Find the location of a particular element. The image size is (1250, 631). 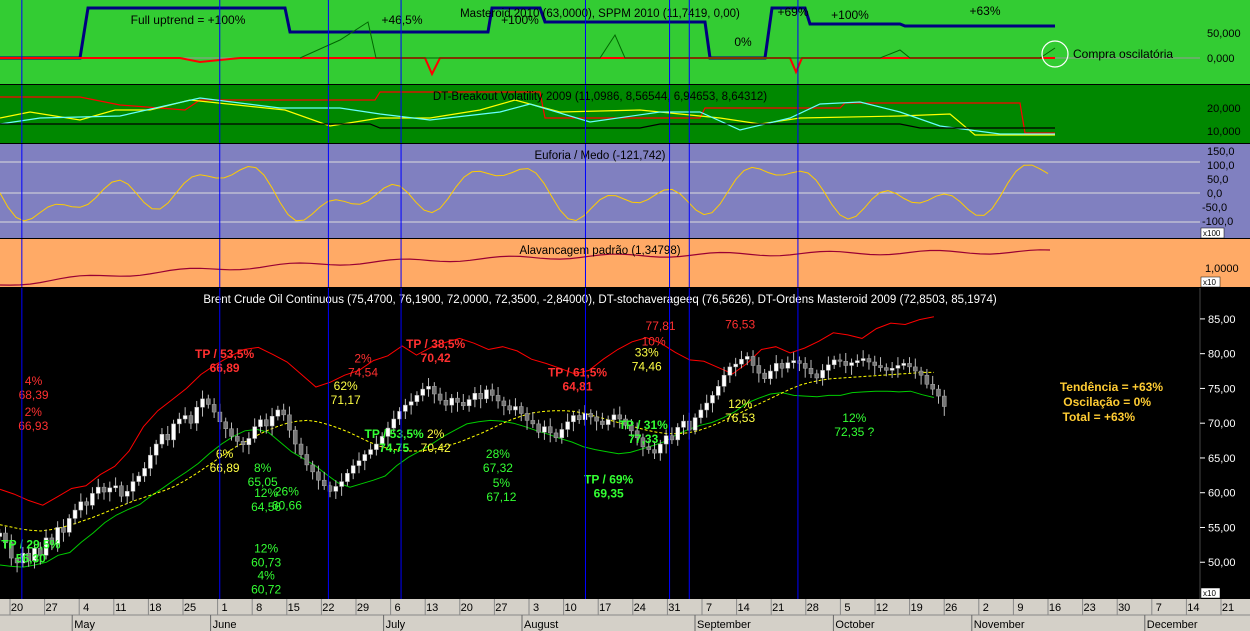

trade-value-2: 66,93 is located at coordinates (33, 426).